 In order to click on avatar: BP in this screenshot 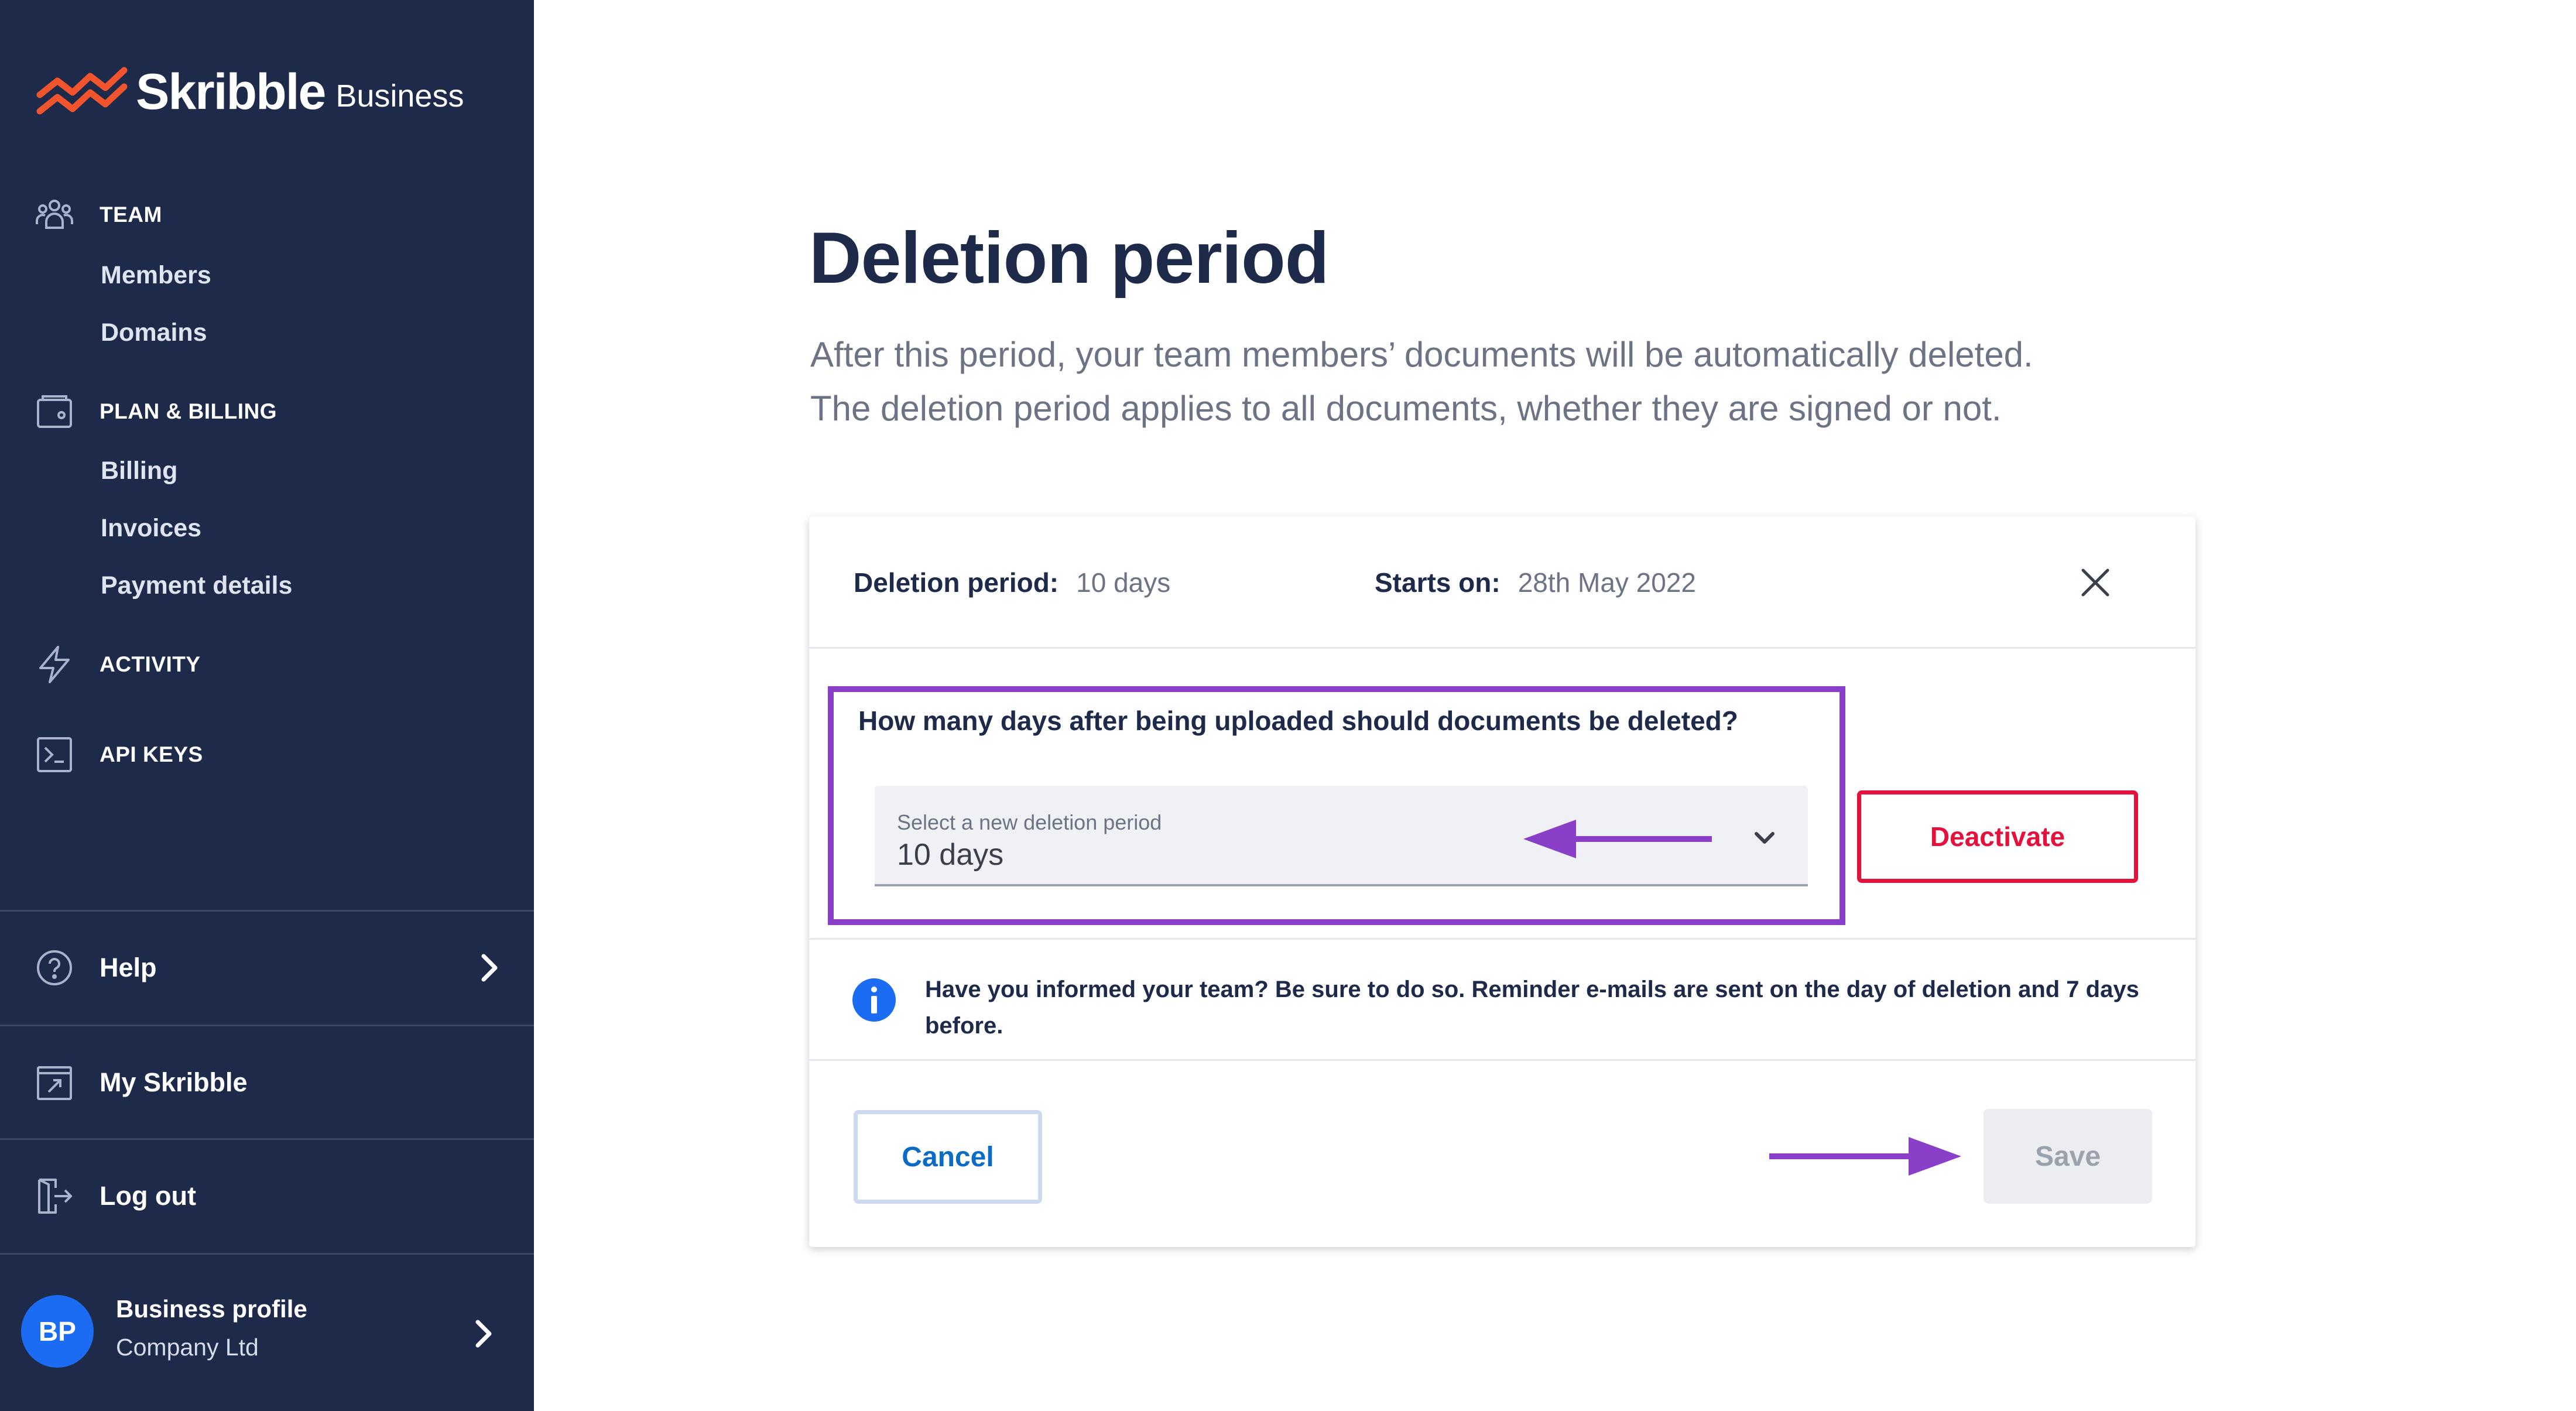, I will do `click(57, 1332)`.